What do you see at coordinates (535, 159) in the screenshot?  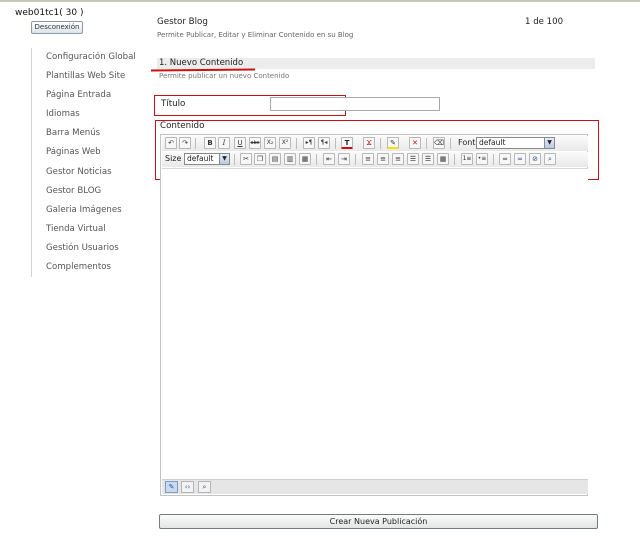 I see `unlink-icon: ⊘` at bounding box center [535, 159].